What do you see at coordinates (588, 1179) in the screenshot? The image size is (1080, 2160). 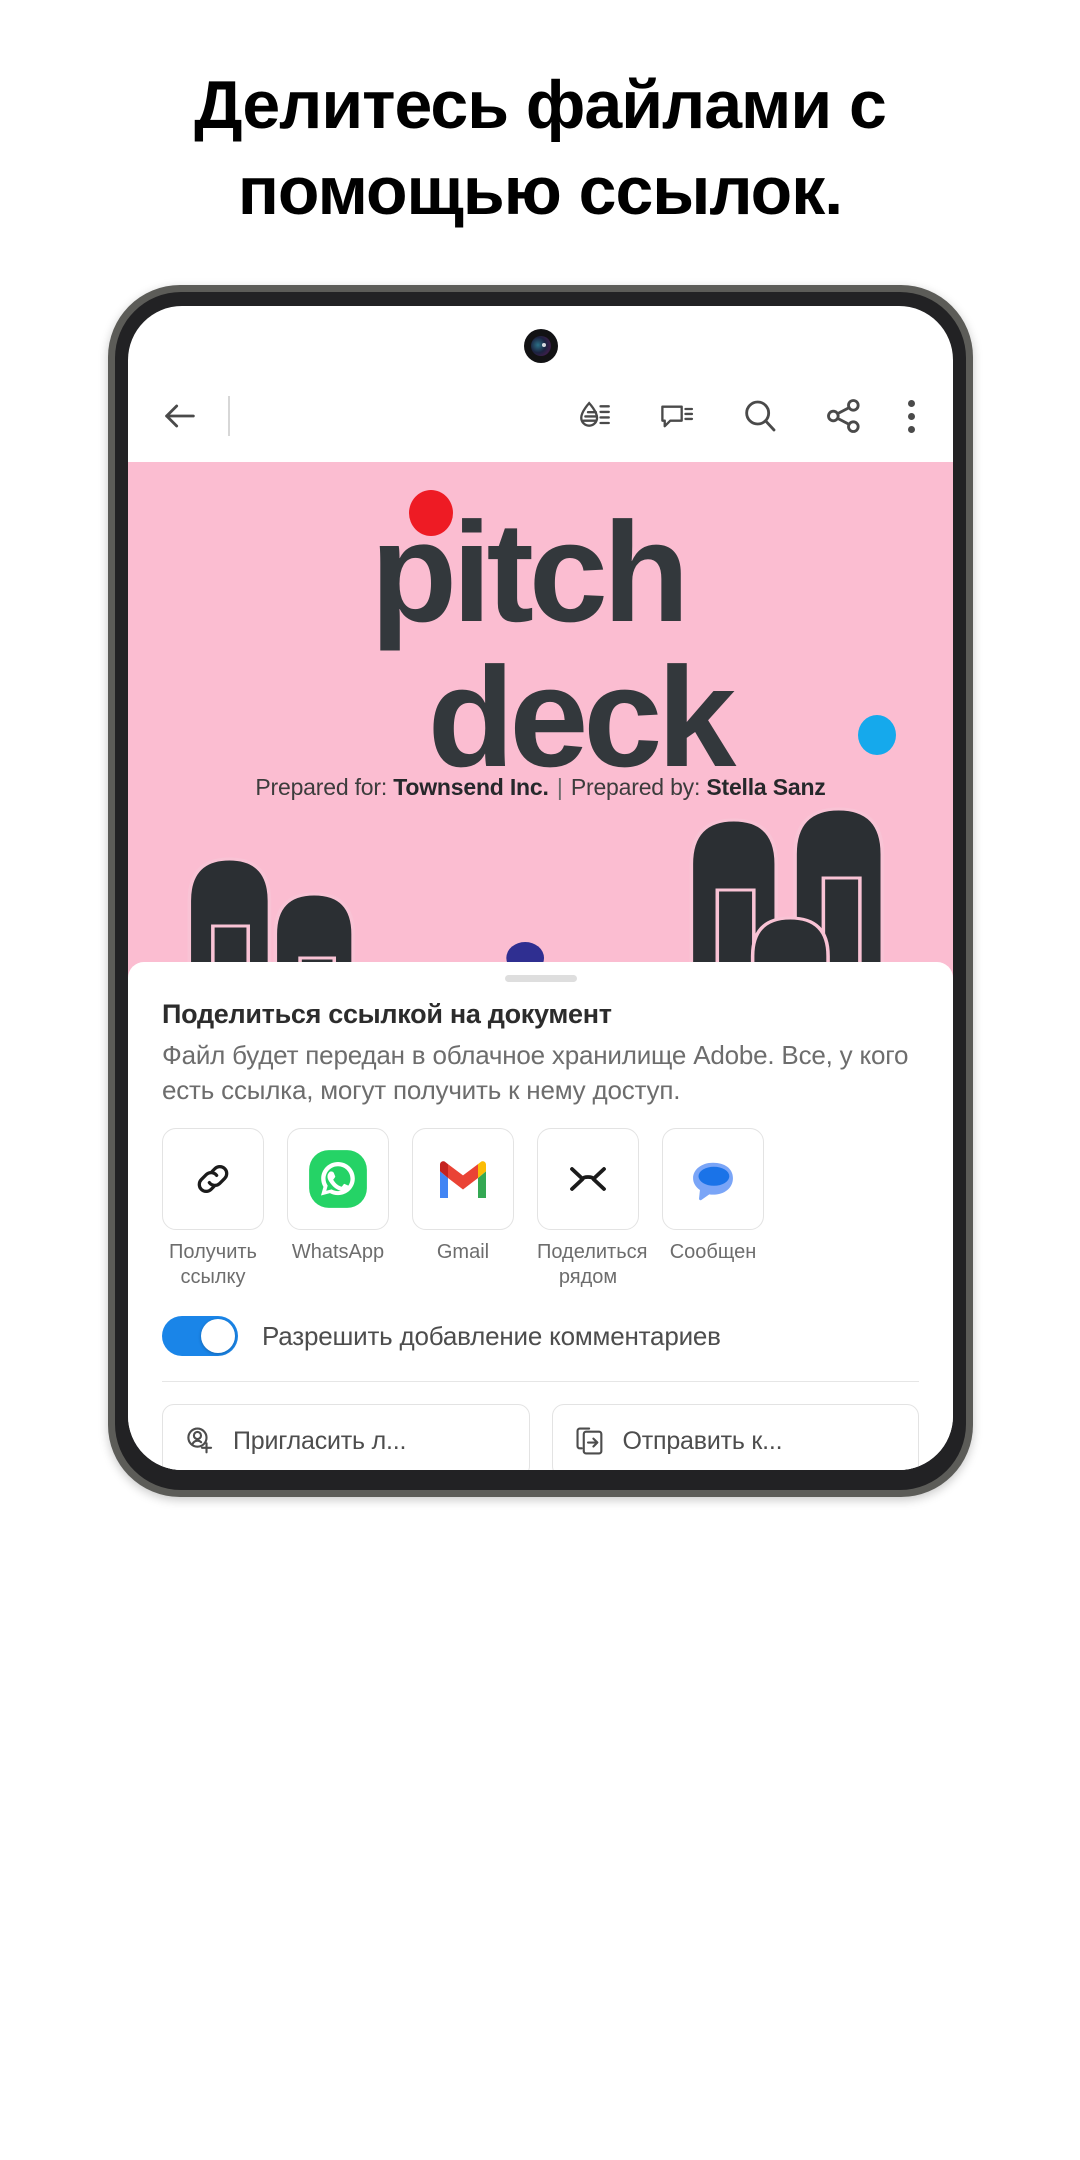 I see `nearby-share-icon` at bounding box center [588, 1179].